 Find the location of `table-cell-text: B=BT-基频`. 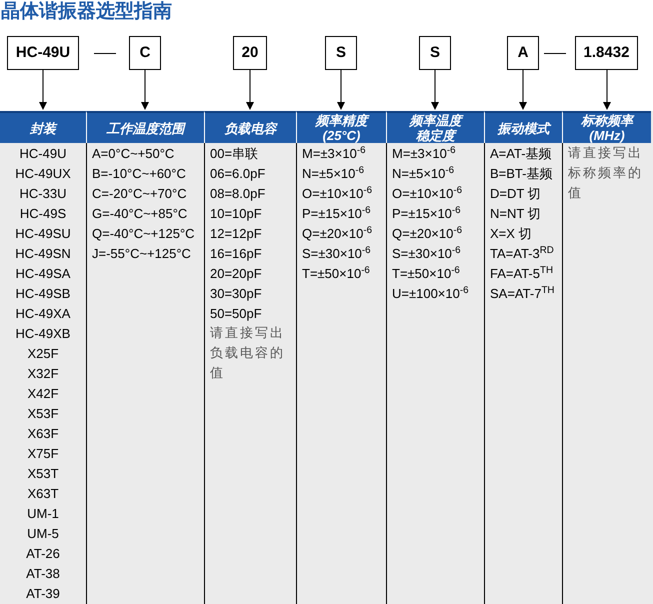

table-cell-text: B=BT-基频 is located at coordinates (522, 174).